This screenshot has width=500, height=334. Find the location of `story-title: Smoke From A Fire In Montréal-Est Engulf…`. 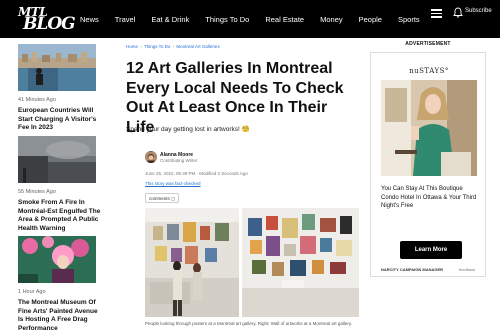

story-title: Smoke From A Fire In Montréal-Est Engulf… is located at coordinates (60, 216).